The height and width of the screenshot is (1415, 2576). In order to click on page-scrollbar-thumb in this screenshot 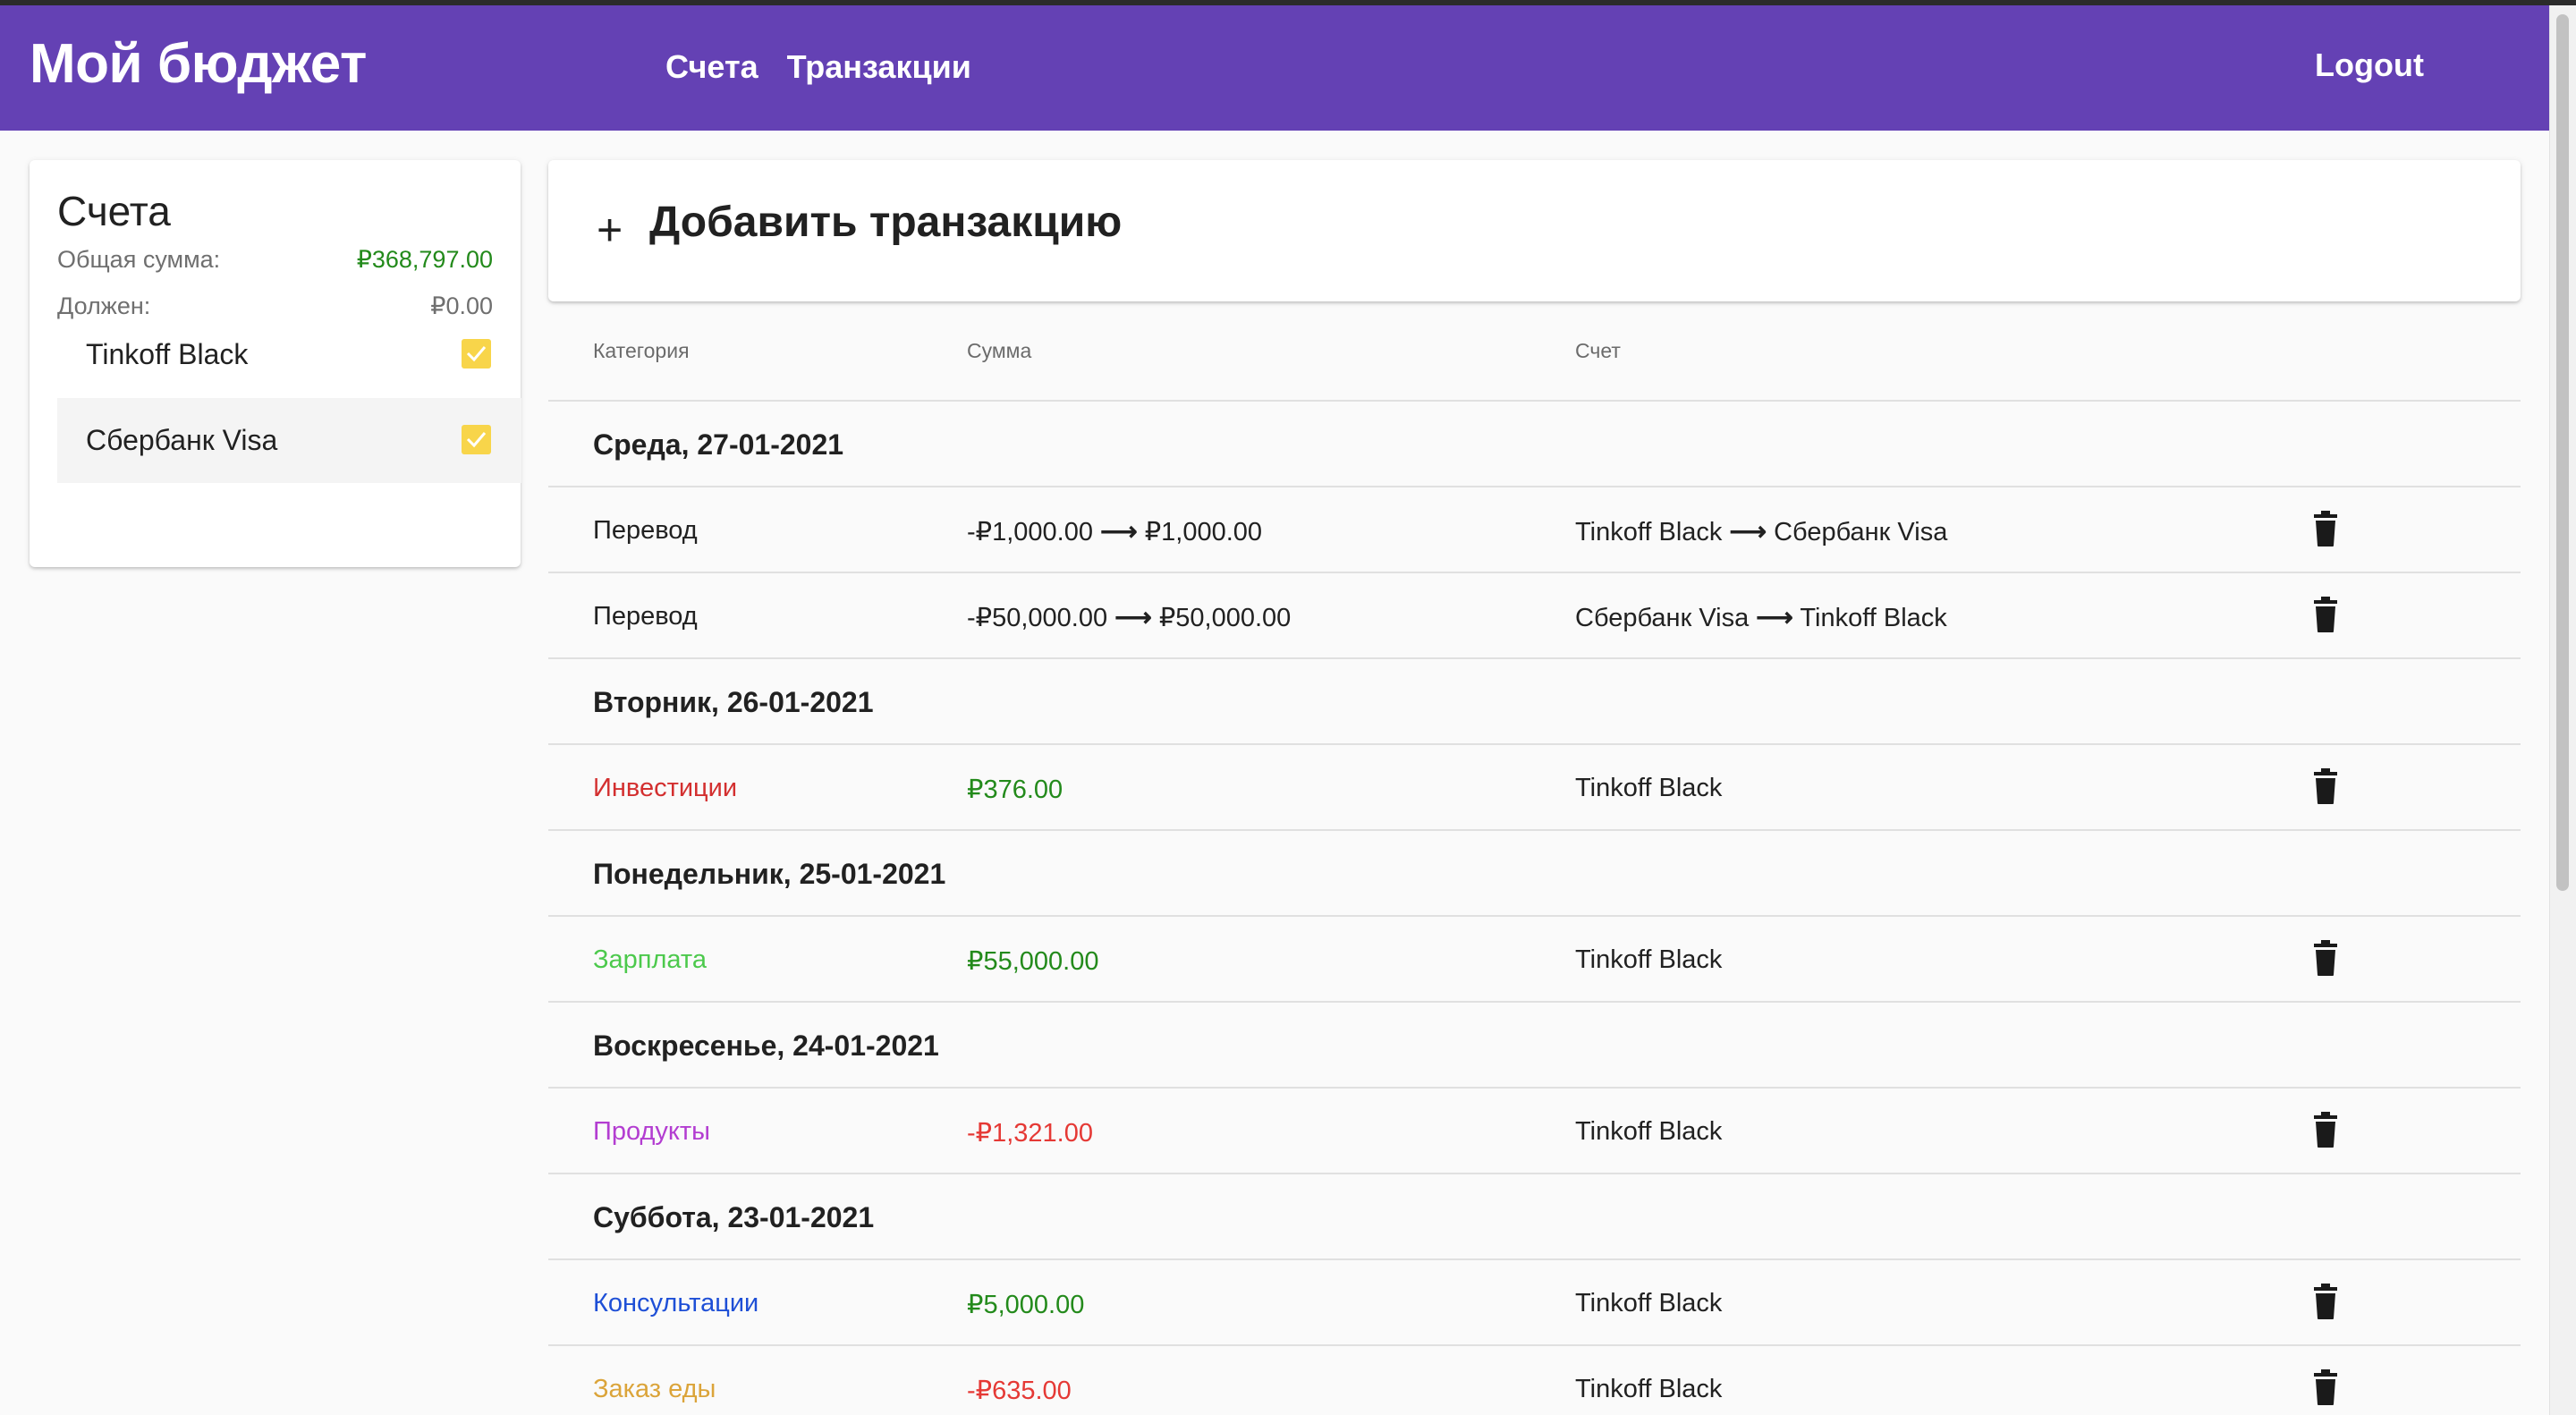, I will do `click(2562, 453)`.